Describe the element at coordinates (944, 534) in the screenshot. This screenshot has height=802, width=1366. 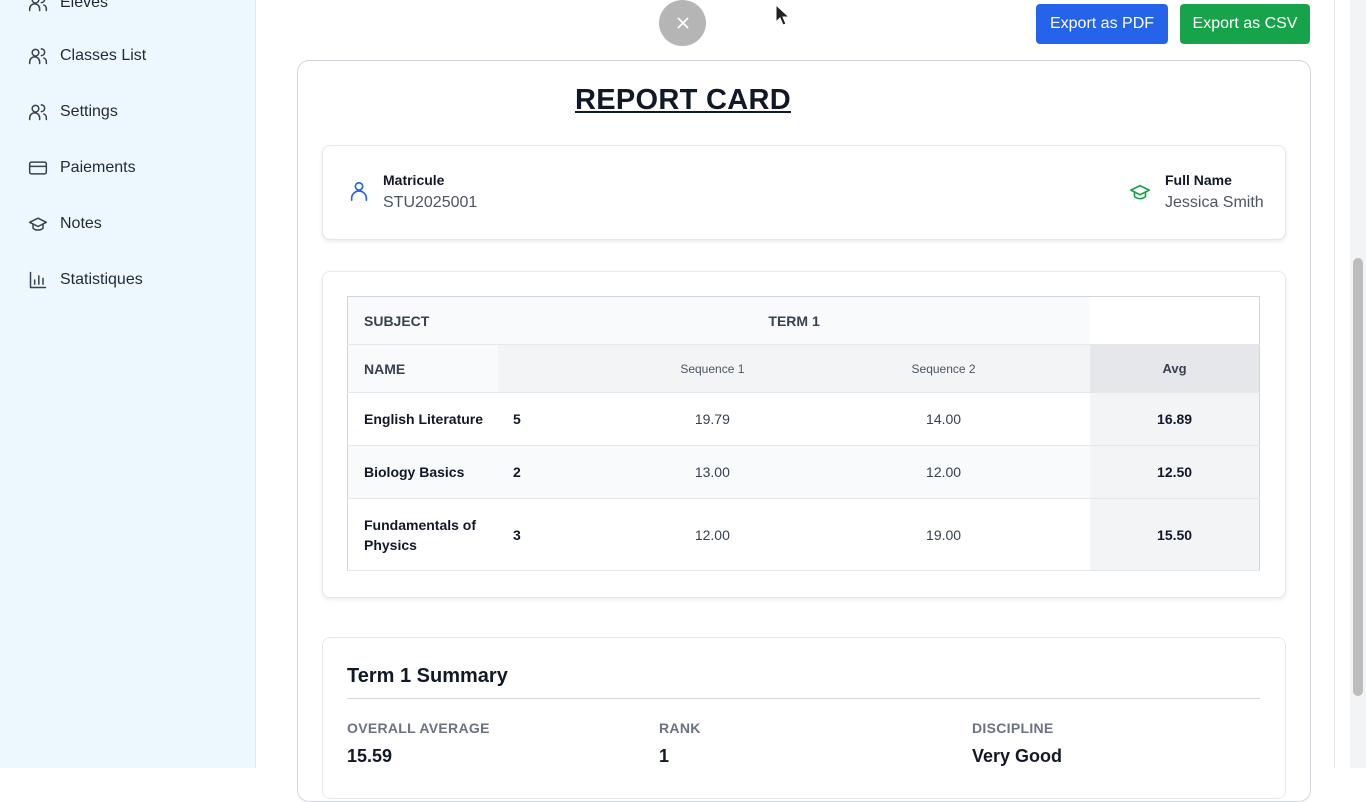
I see `seq2-grade: 19.00` at that location.